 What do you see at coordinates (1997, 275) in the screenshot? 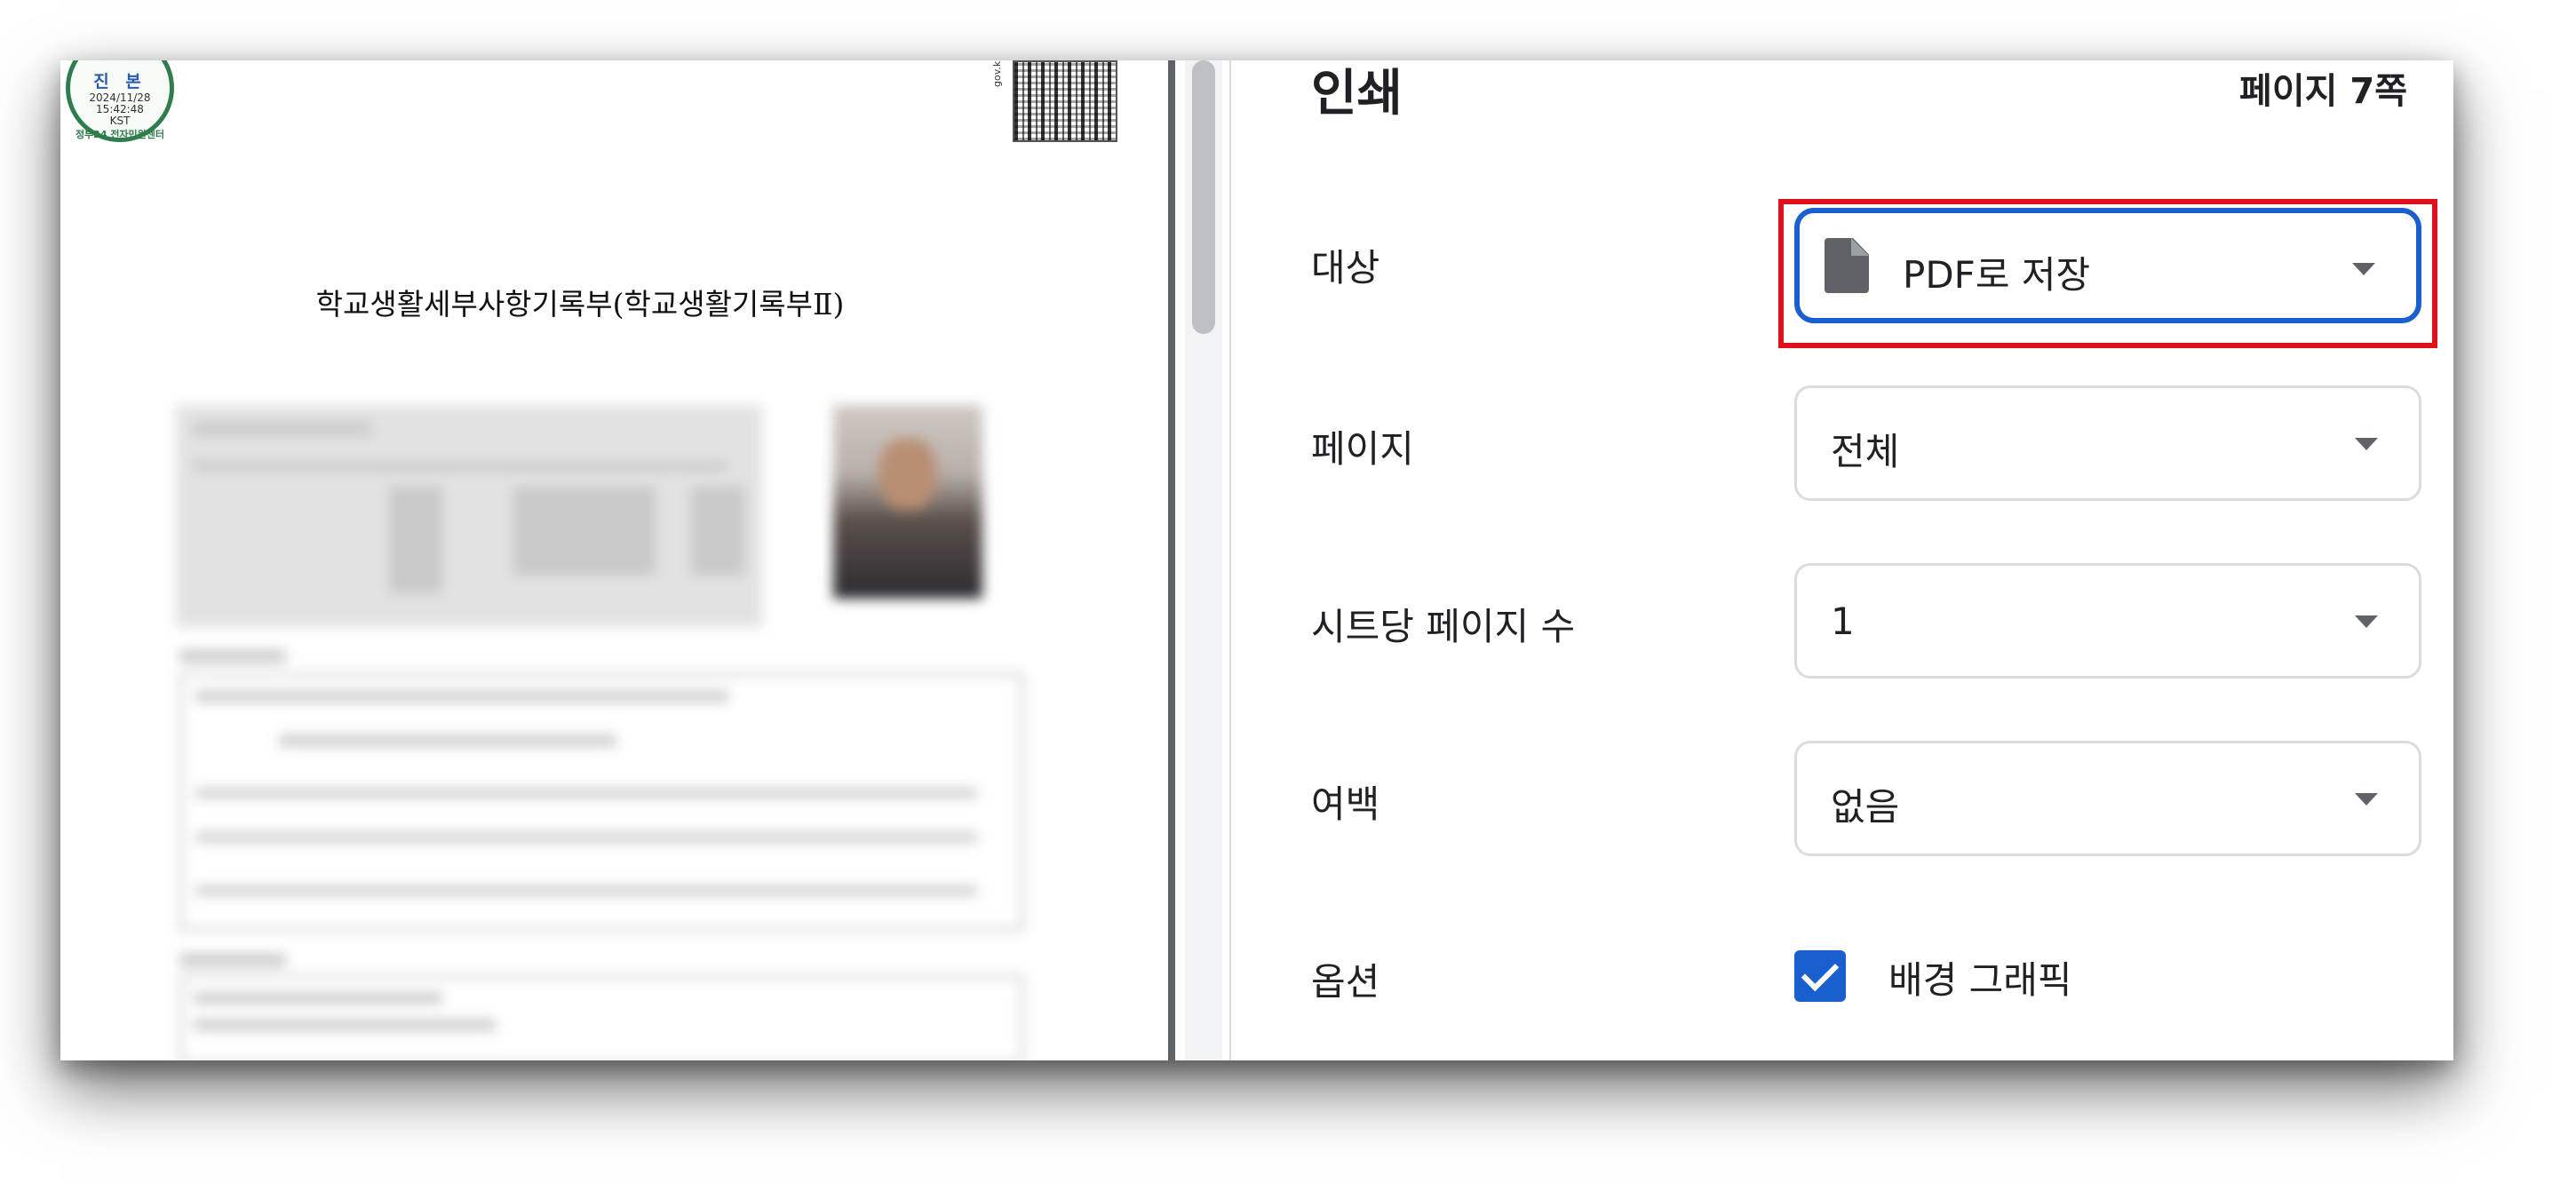
I see `destination-value: PDF로 저장` at bounding box center [1997, 275].